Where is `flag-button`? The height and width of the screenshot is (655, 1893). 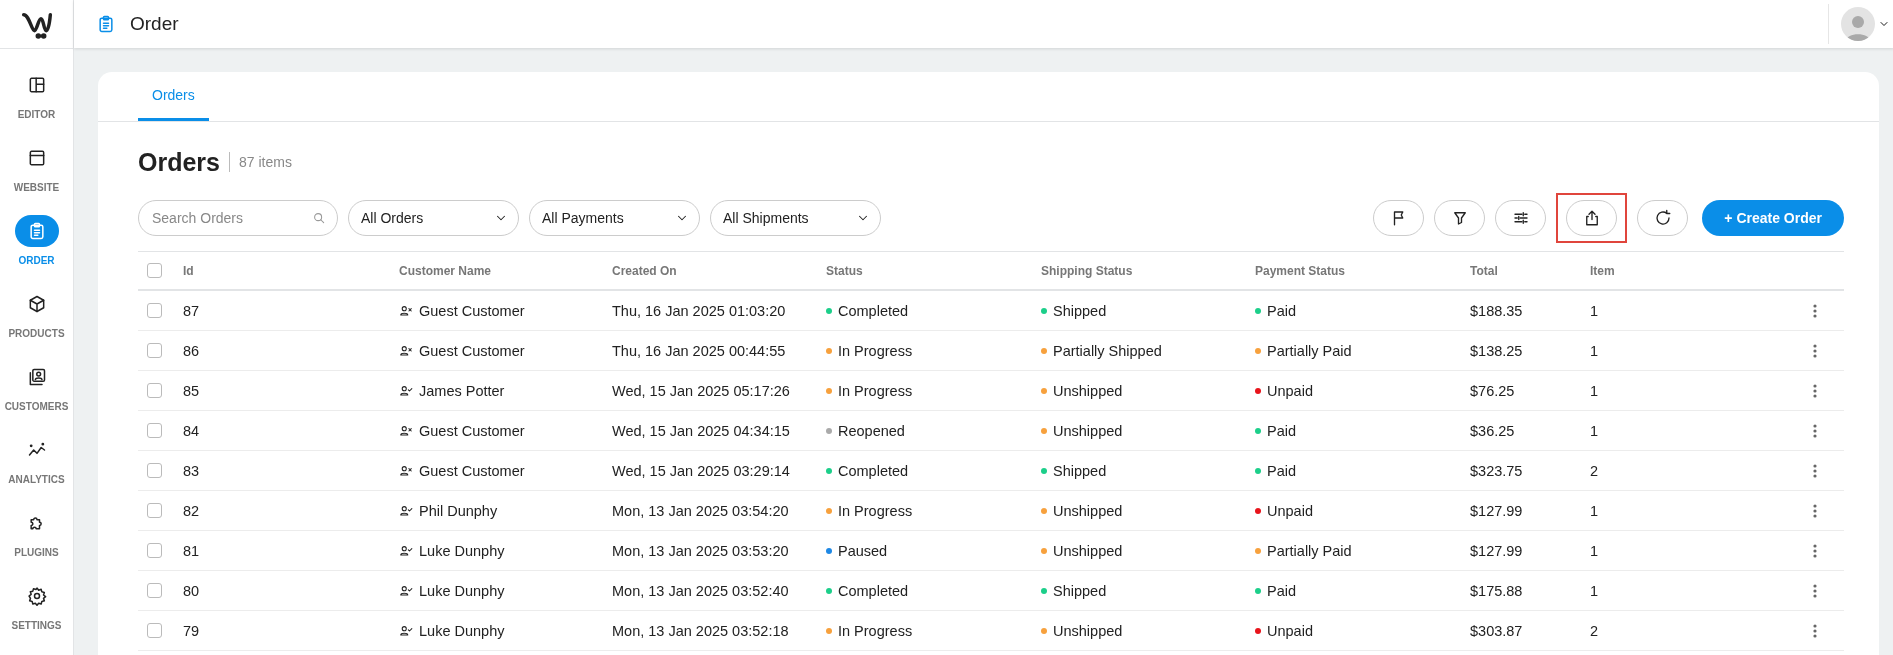
flag-button is located at coordinates (1399, 218).